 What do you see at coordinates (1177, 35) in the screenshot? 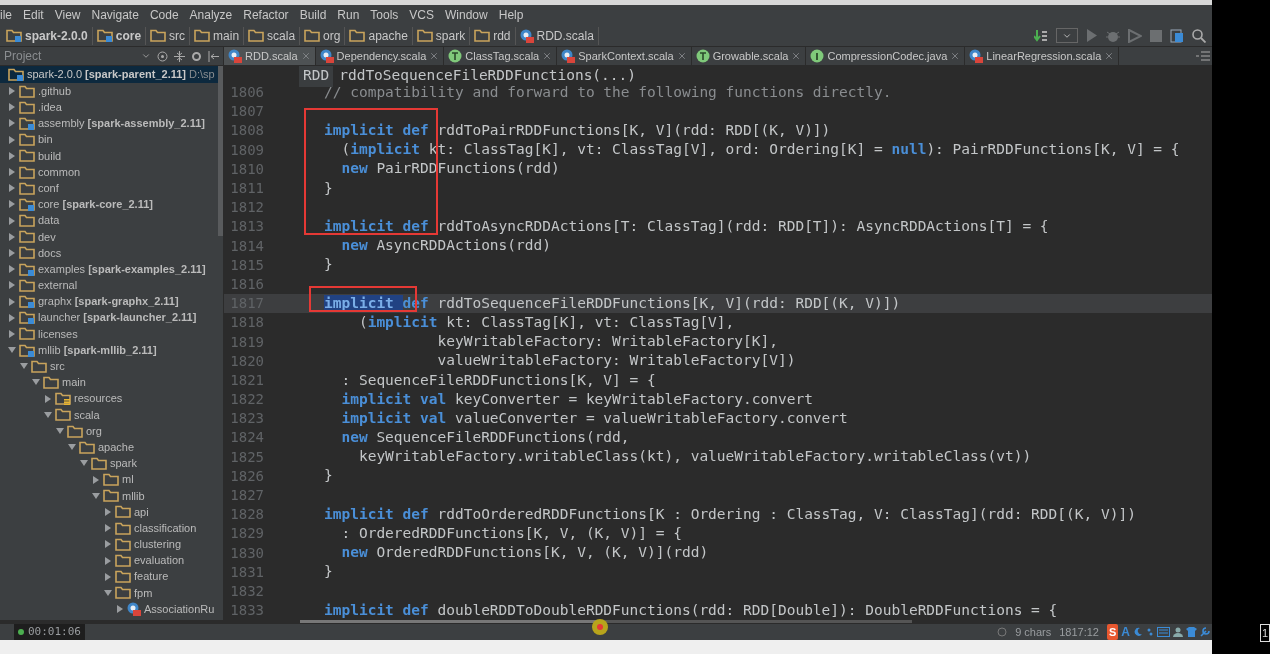
I see `project-structure-icon` at bounding box center [1177, 35].